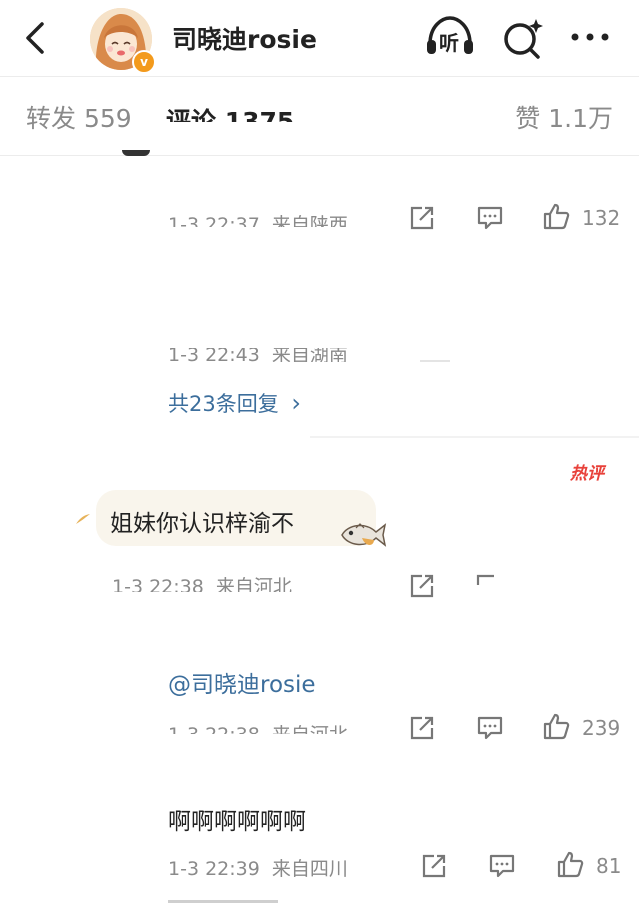 This screenshot has height=903, width=639. I want to click on view-replies-link: 共23条回复 ›, so click(234, 403).